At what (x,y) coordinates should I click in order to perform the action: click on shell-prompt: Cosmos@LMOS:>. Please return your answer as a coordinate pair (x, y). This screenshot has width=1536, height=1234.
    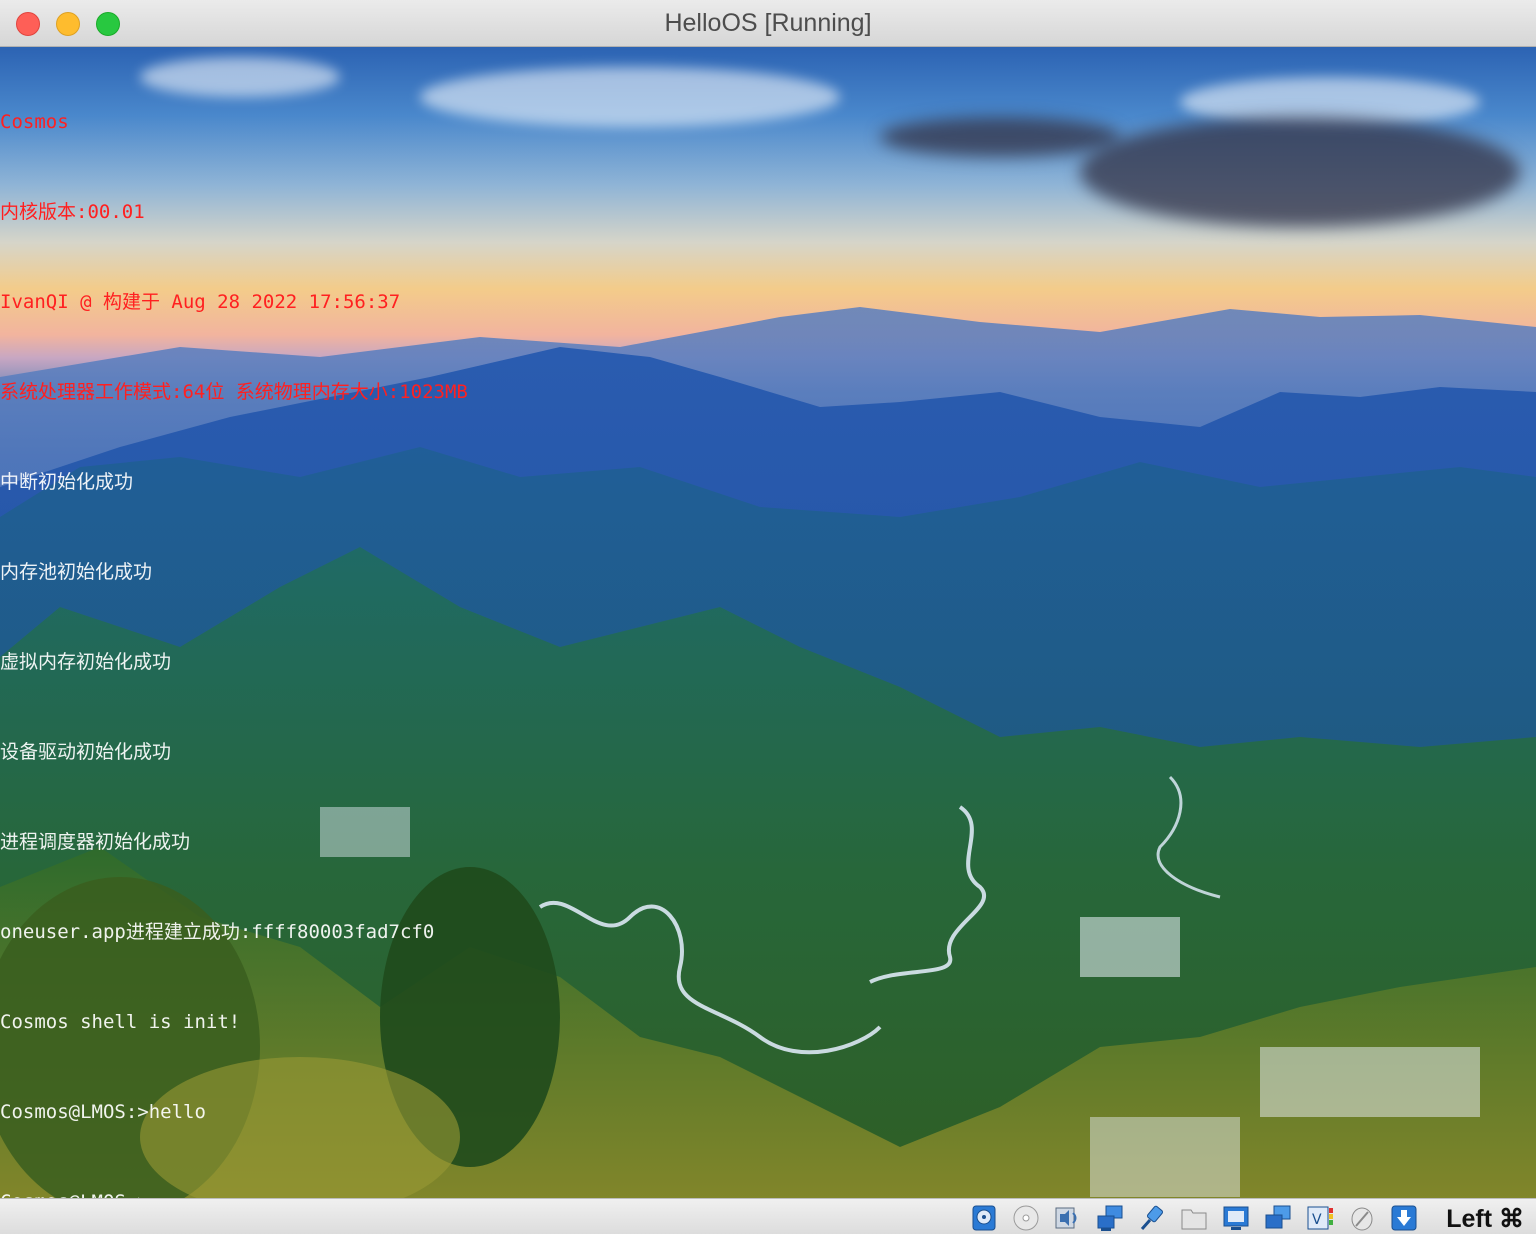
    Looking at the image, I should click on (234, 1192).